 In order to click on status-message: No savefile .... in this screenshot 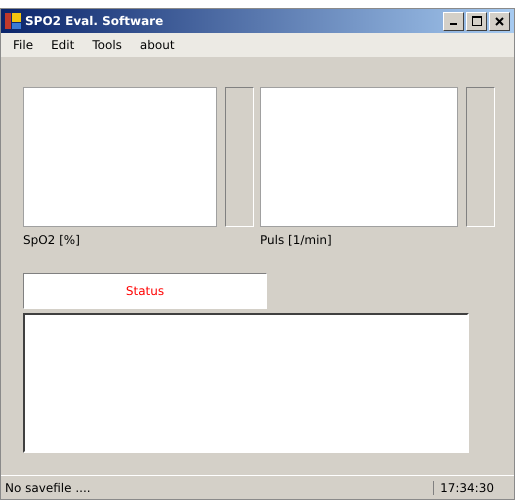, I will do `click(48, 487)`.